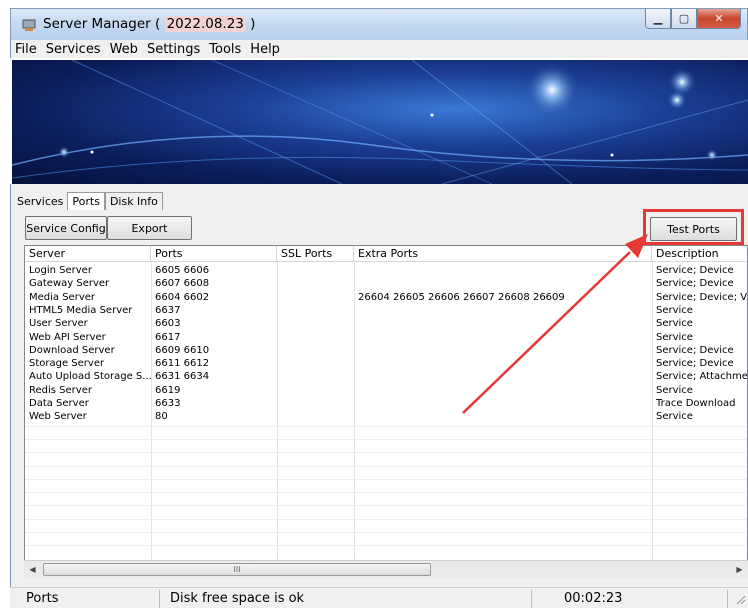 The image size is (748, 608). I want to click on test-ports-highlight-box, so click(693, 227).